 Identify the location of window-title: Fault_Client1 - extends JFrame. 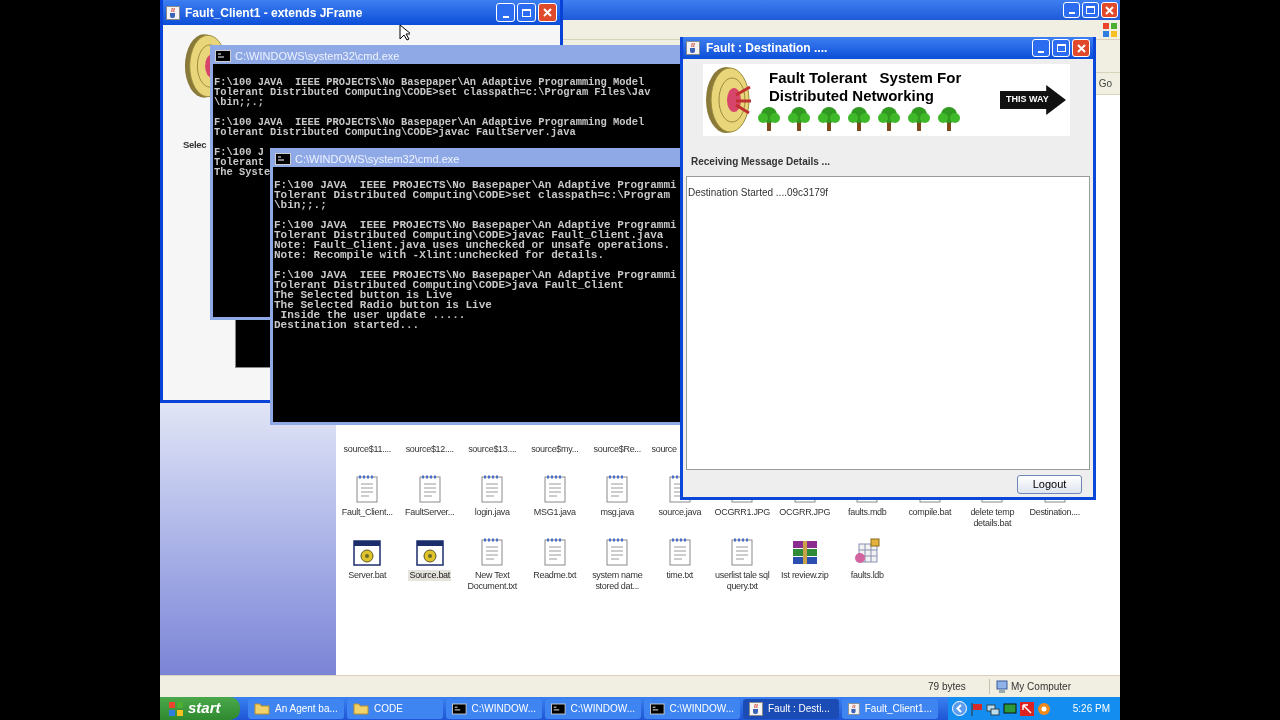
(274, 13).